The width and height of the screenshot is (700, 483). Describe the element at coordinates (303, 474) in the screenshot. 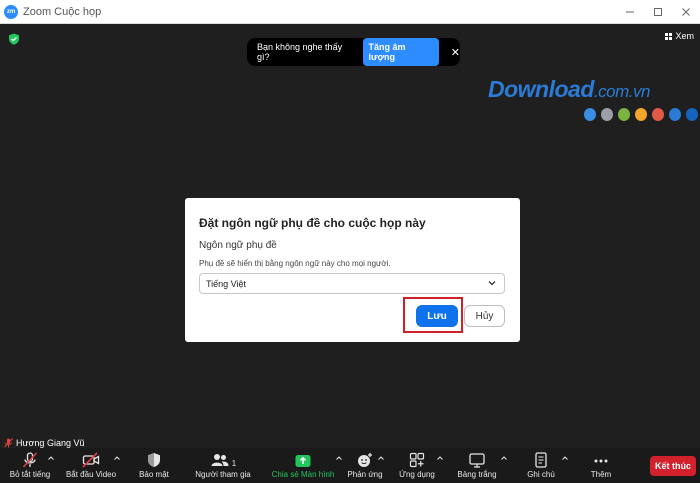

I see `share-screen-label: Chia sẻ Màn hình` at that location.